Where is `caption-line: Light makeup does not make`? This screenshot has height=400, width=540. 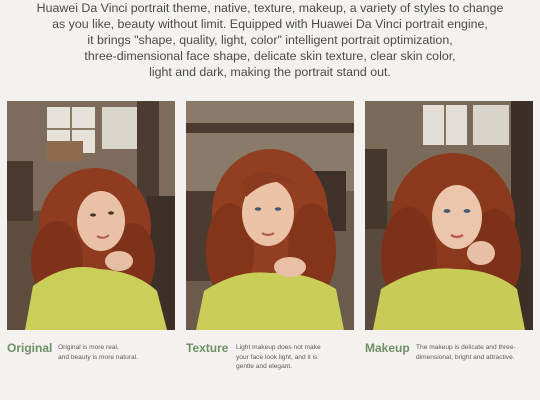 caption-line: Light makeup does not make is located at coordinates (278, 347).